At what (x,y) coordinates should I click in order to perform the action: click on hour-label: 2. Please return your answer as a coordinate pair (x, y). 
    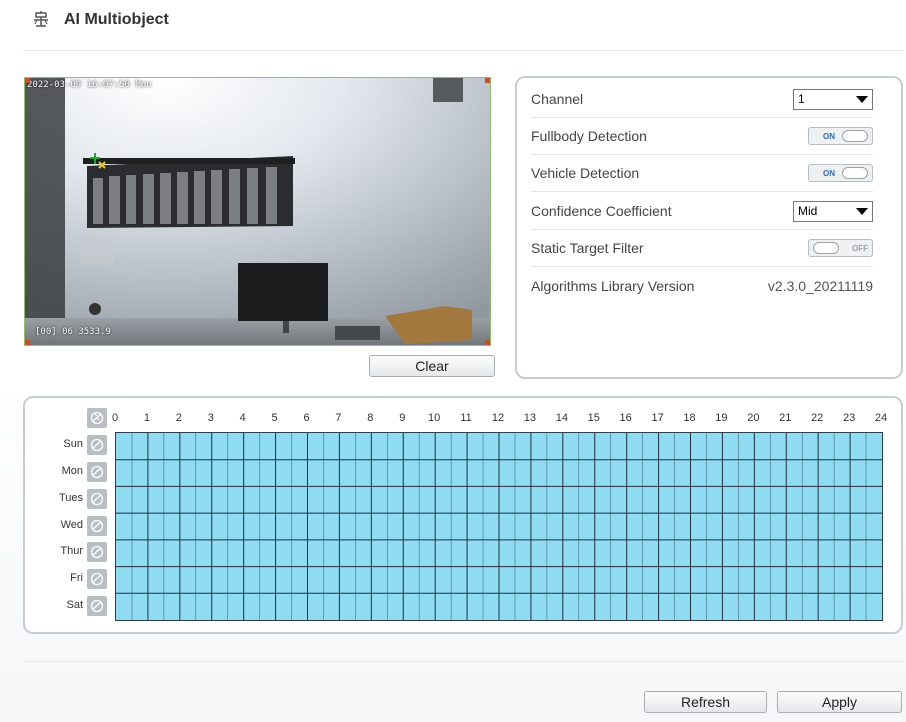
    Looking at the image, I should click on (178, 418).